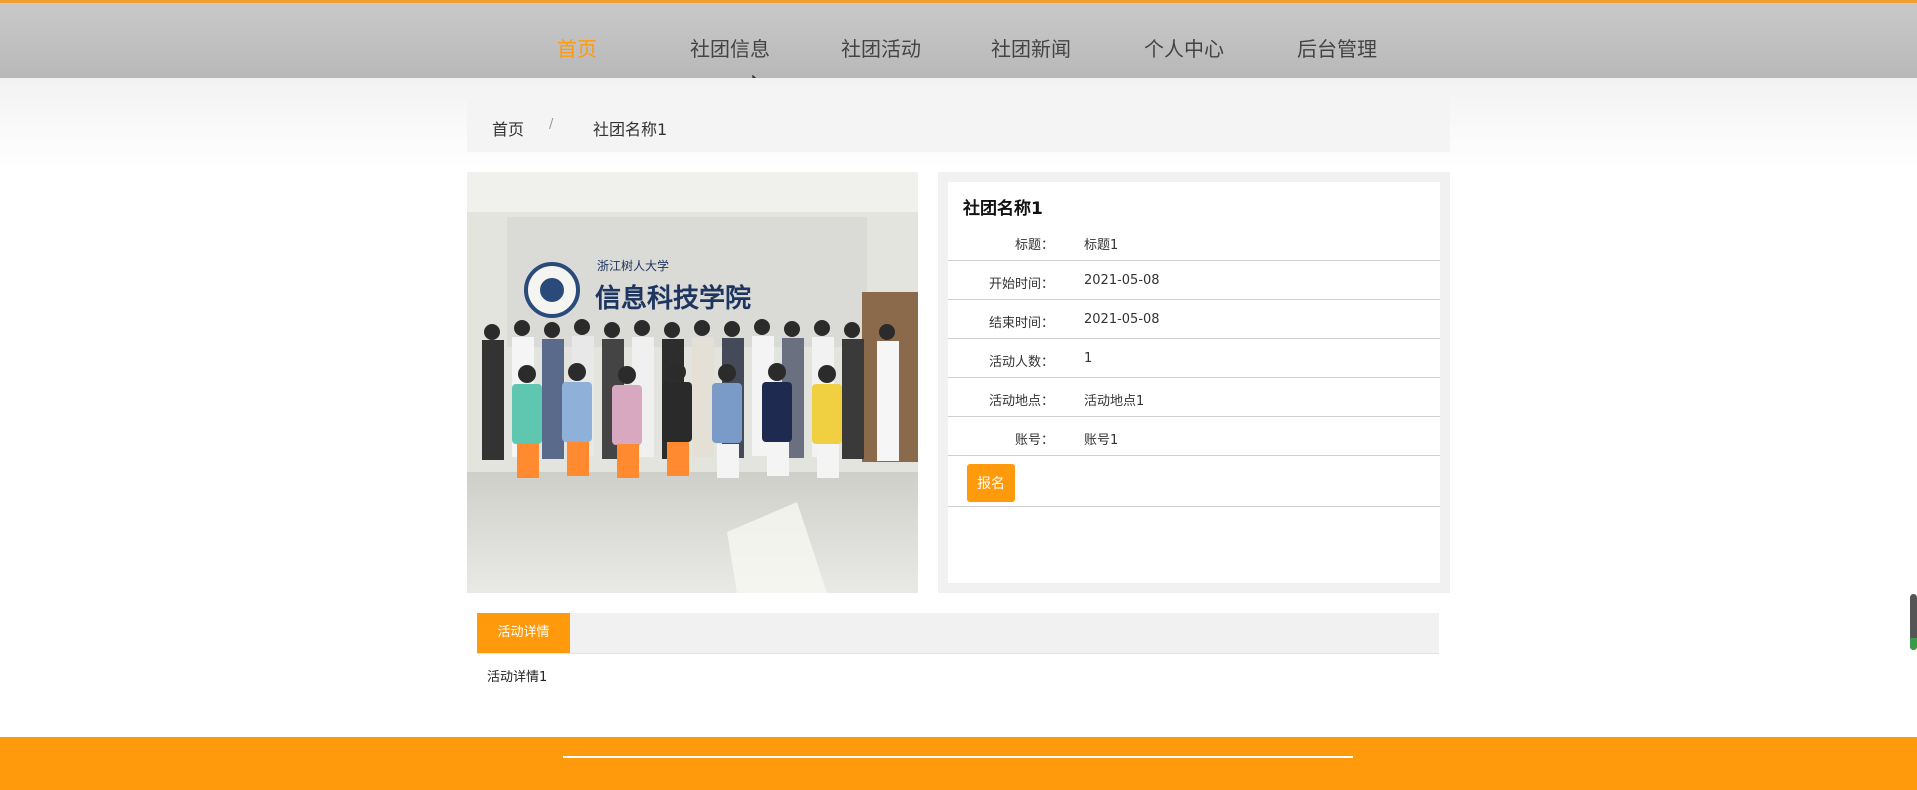  I want to click on nav-item-club-news: 社团新闻, so click(1031, 47).